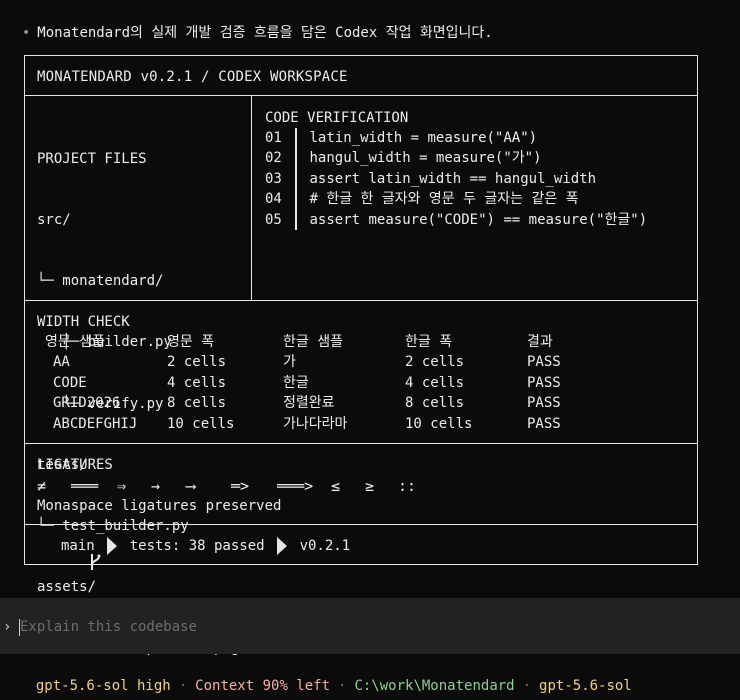 This screenshot has width=740, height=700. I want to click on table-cell: ABCDEFGHIJ, so click(95, 423).